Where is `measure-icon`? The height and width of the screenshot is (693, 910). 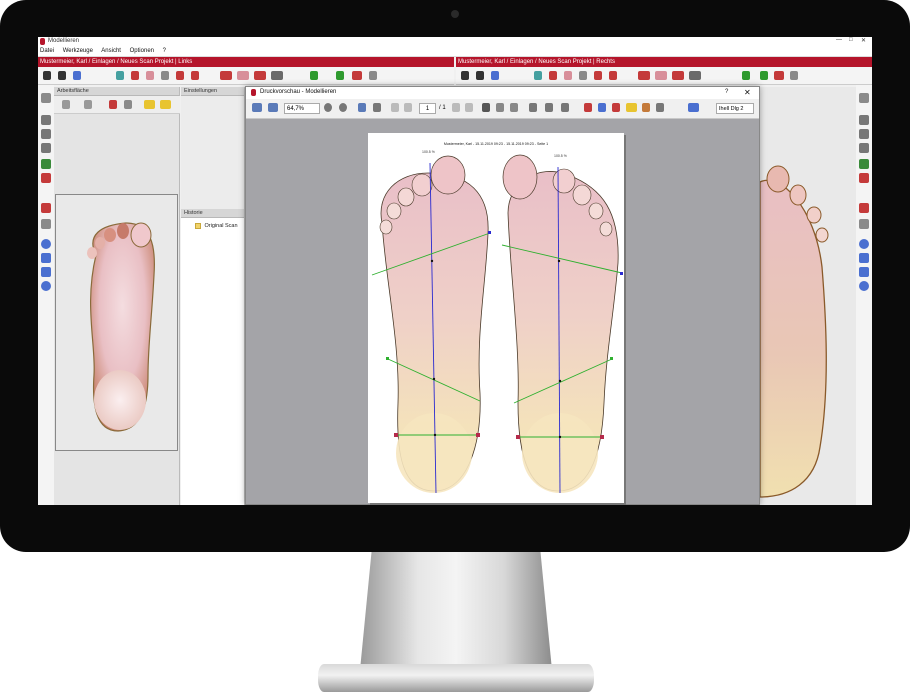 measure-icon is located at coordinates (646, 107).